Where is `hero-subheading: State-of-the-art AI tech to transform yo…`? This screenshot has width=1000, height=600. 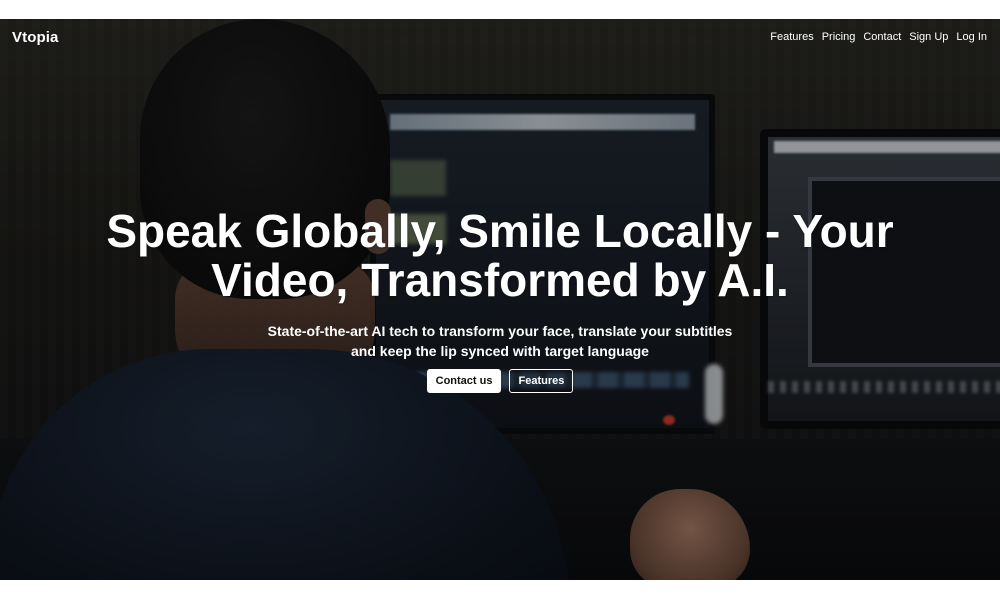
hero-subheading: State-of-the-art AI tech to transform yo… is located at coordinates (500, 341).